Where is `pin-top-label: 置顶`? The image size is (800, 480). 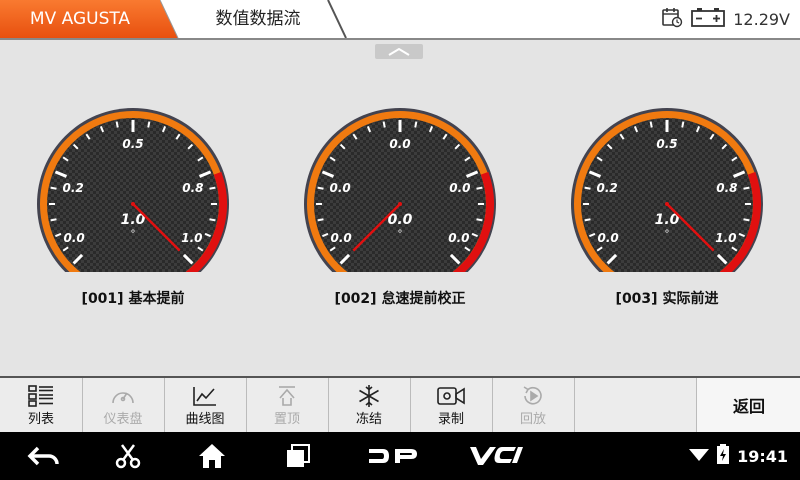
pin-top-label: 置顶 is located at coordinates (286, 419).